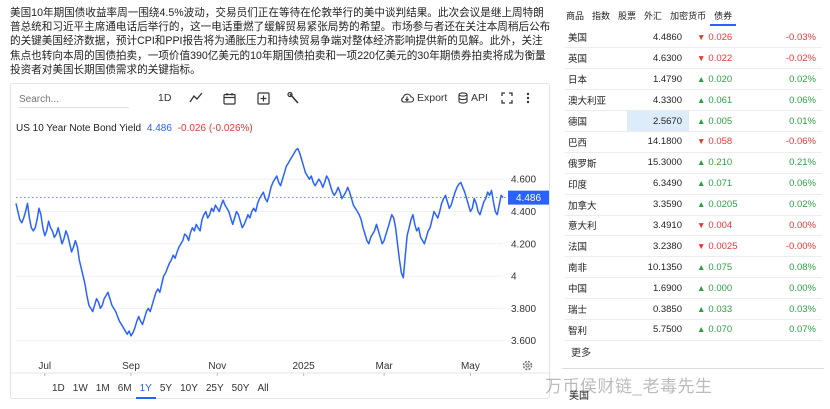  What do you see at coordinates (720, 309) in the screenshot?
I see `change-value: 0.033` at bounding box center [720, 309].